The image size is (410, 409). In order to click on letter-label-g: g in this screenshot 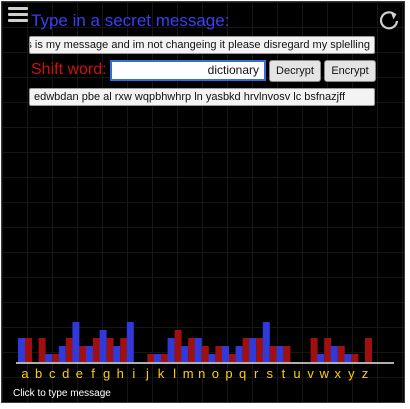, I will do `click(106, 373)`.